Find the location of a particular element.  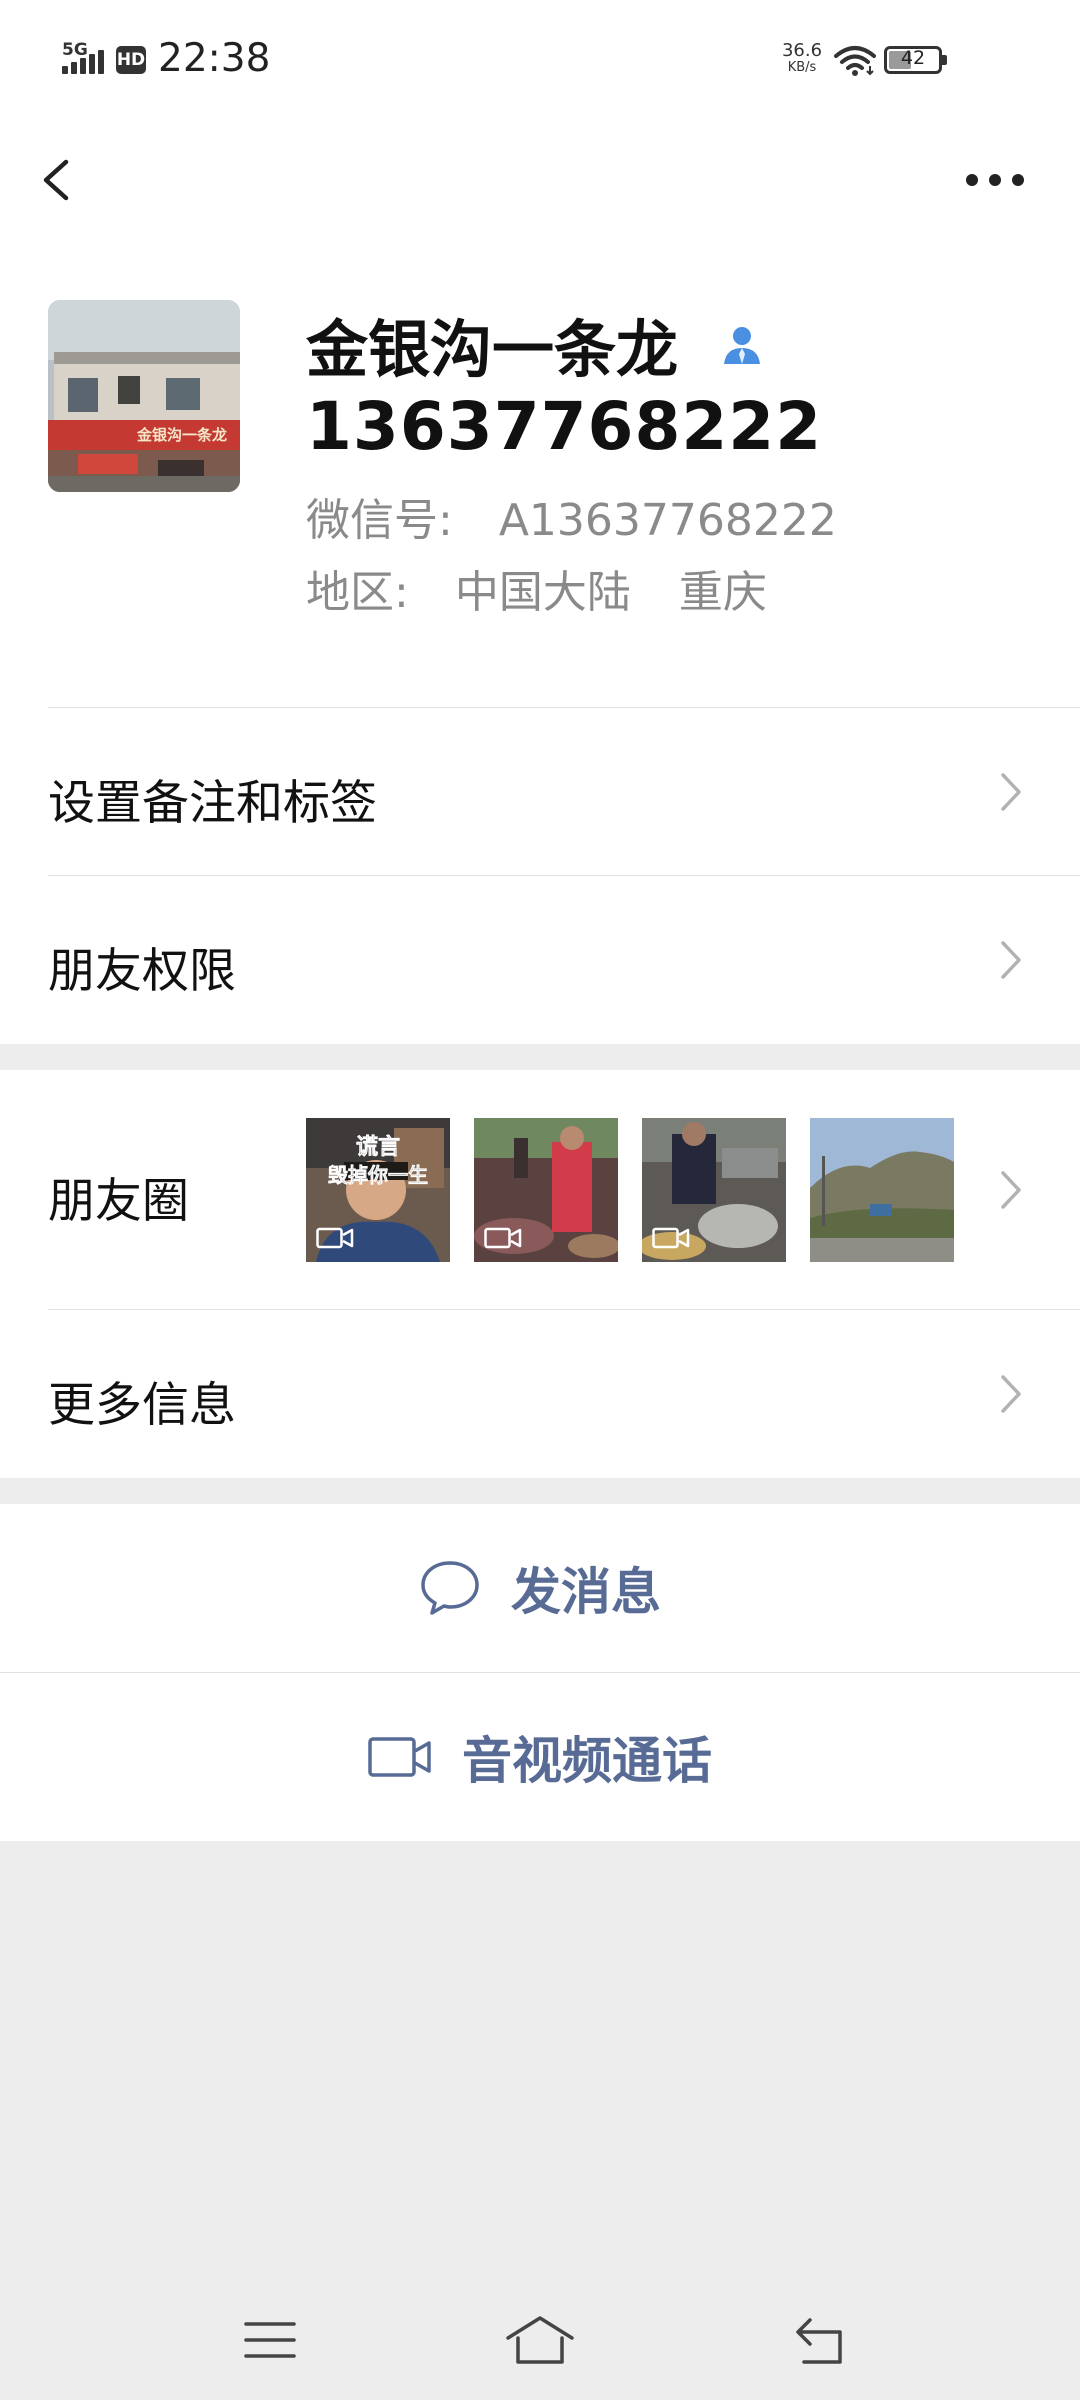

name-row: 金银沟一条龙 is located at coordinates (535, 345).